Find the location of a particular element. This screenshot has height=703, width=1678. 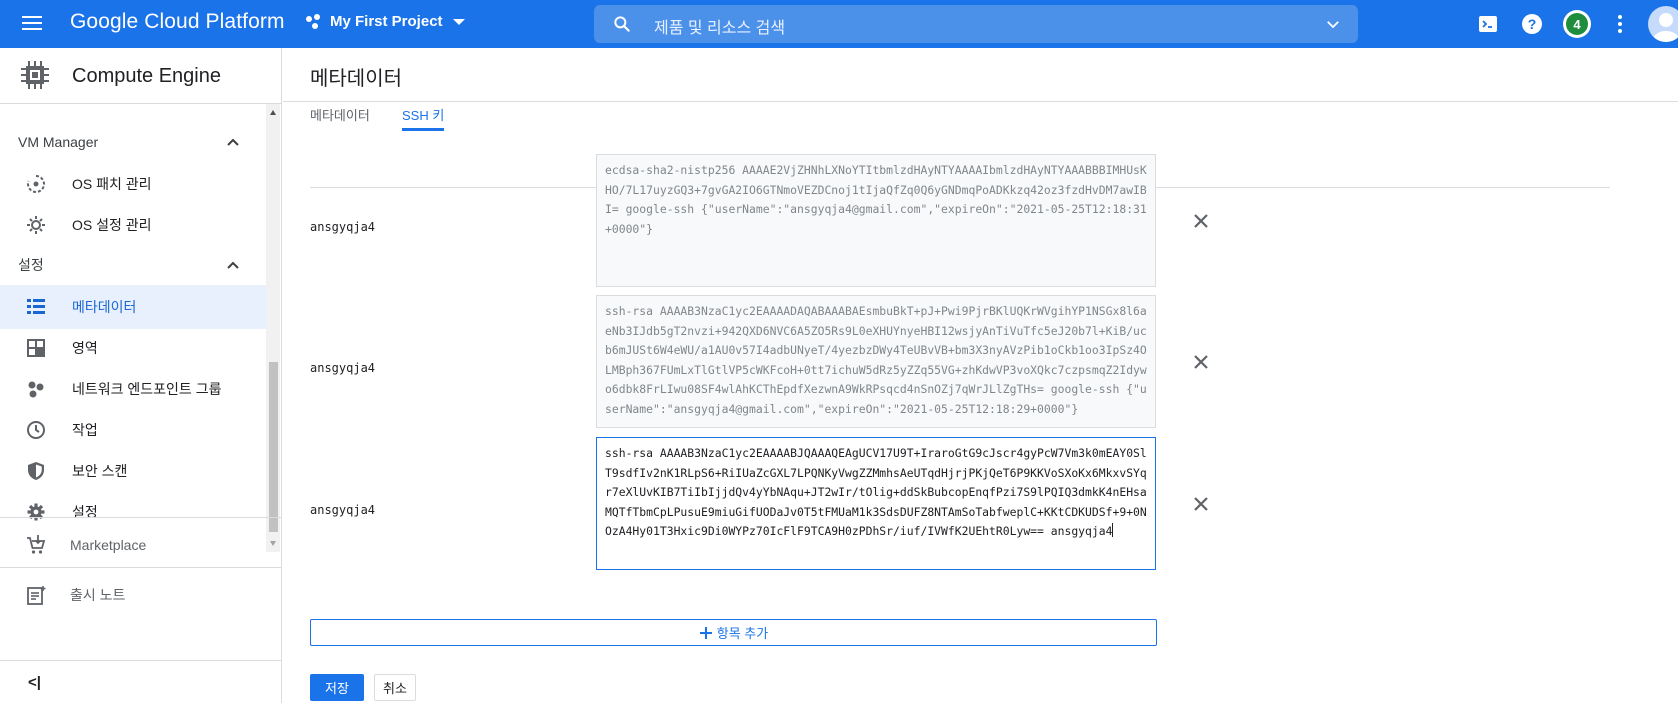

sidebar-scrollbar is located at coordinates (273, 328).